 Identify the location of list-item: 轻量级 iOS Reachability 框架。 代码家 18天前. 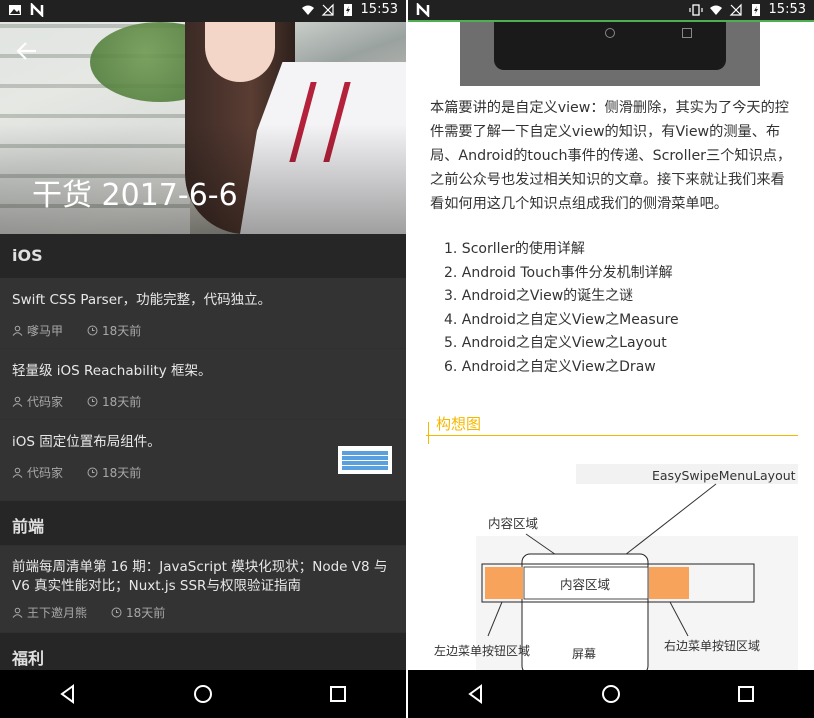
(203, 384).